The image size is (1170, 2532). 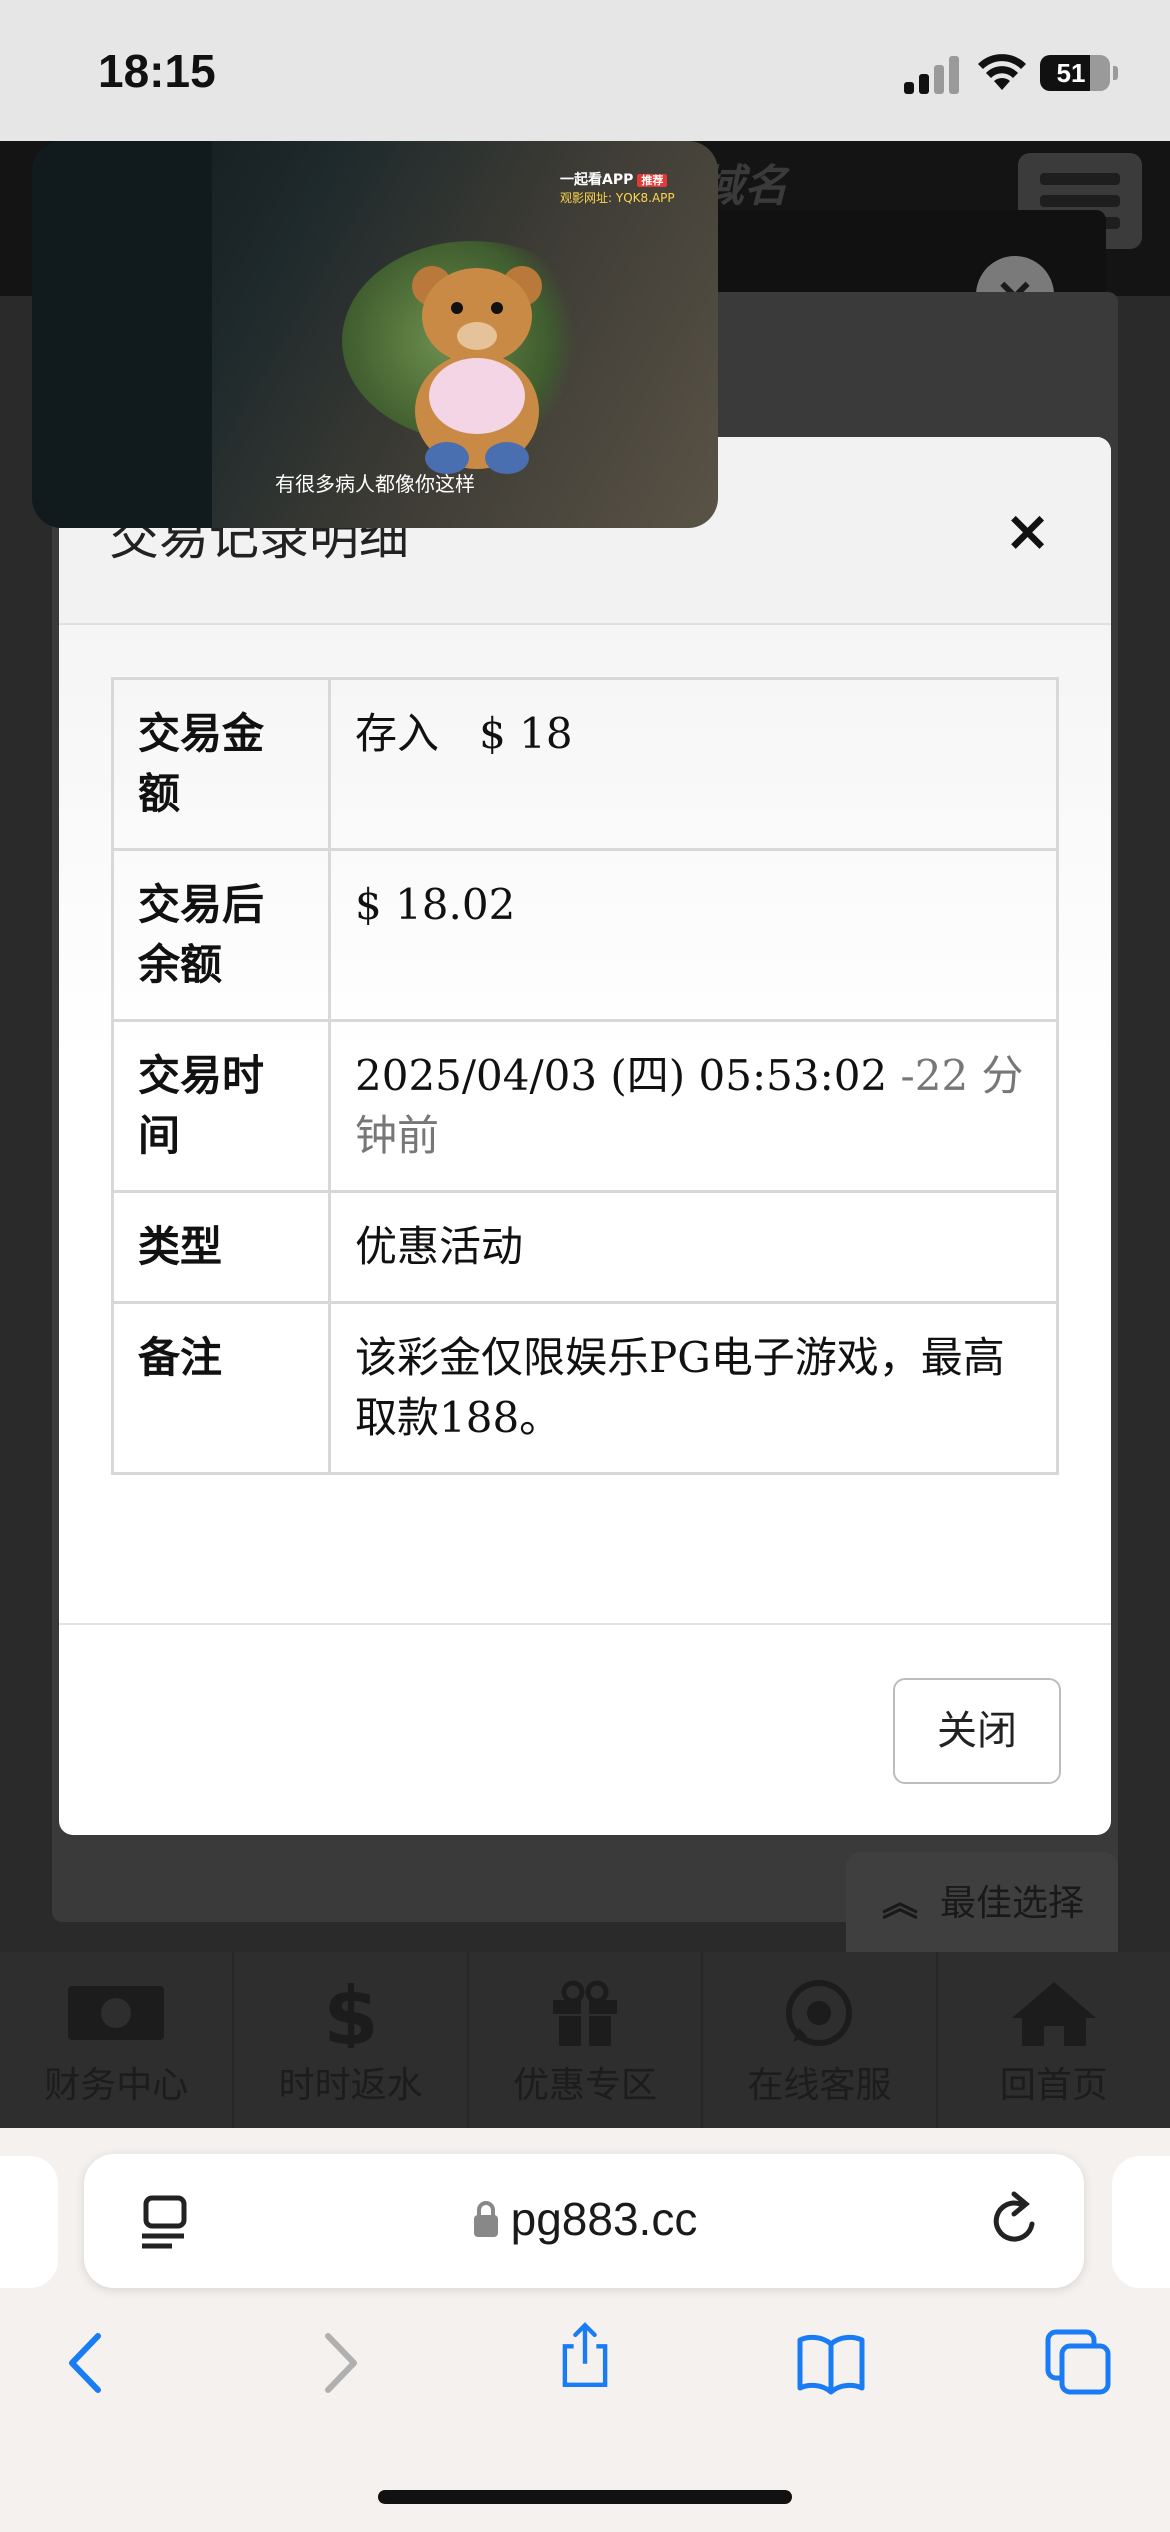 I want to click on forward-icon, so click(x=339, y=2363).